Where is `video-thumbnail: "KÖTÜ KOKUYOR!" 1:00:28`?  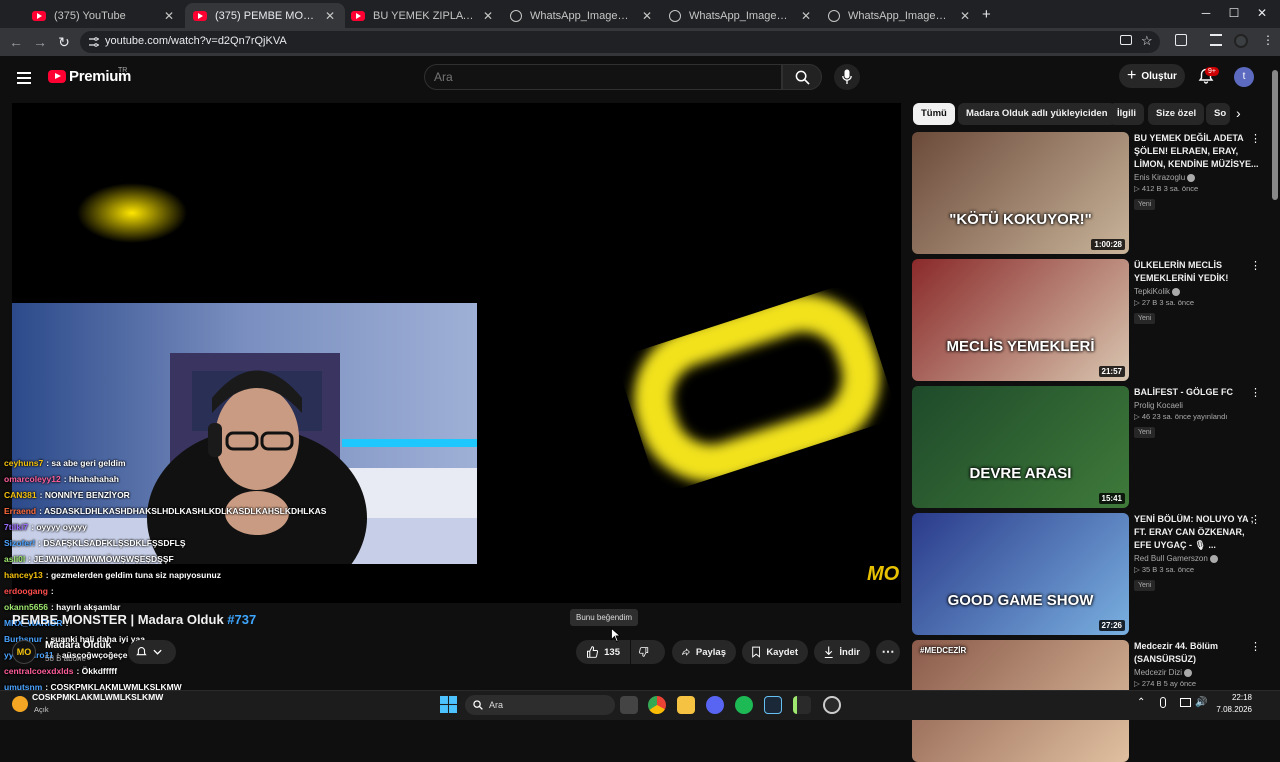
video-thumbnail: "KÖTÜ KOKUYOR!" 1:00:28 is located at coordinates (1020, 193).